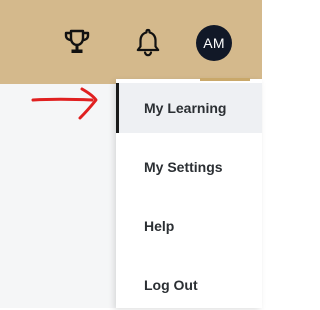 This screenshot has width=320, height=310. What do you see at coordinates (225, 79) in the screenshot?
I see `menu-accent-bar` at bounding box center [225, 79].